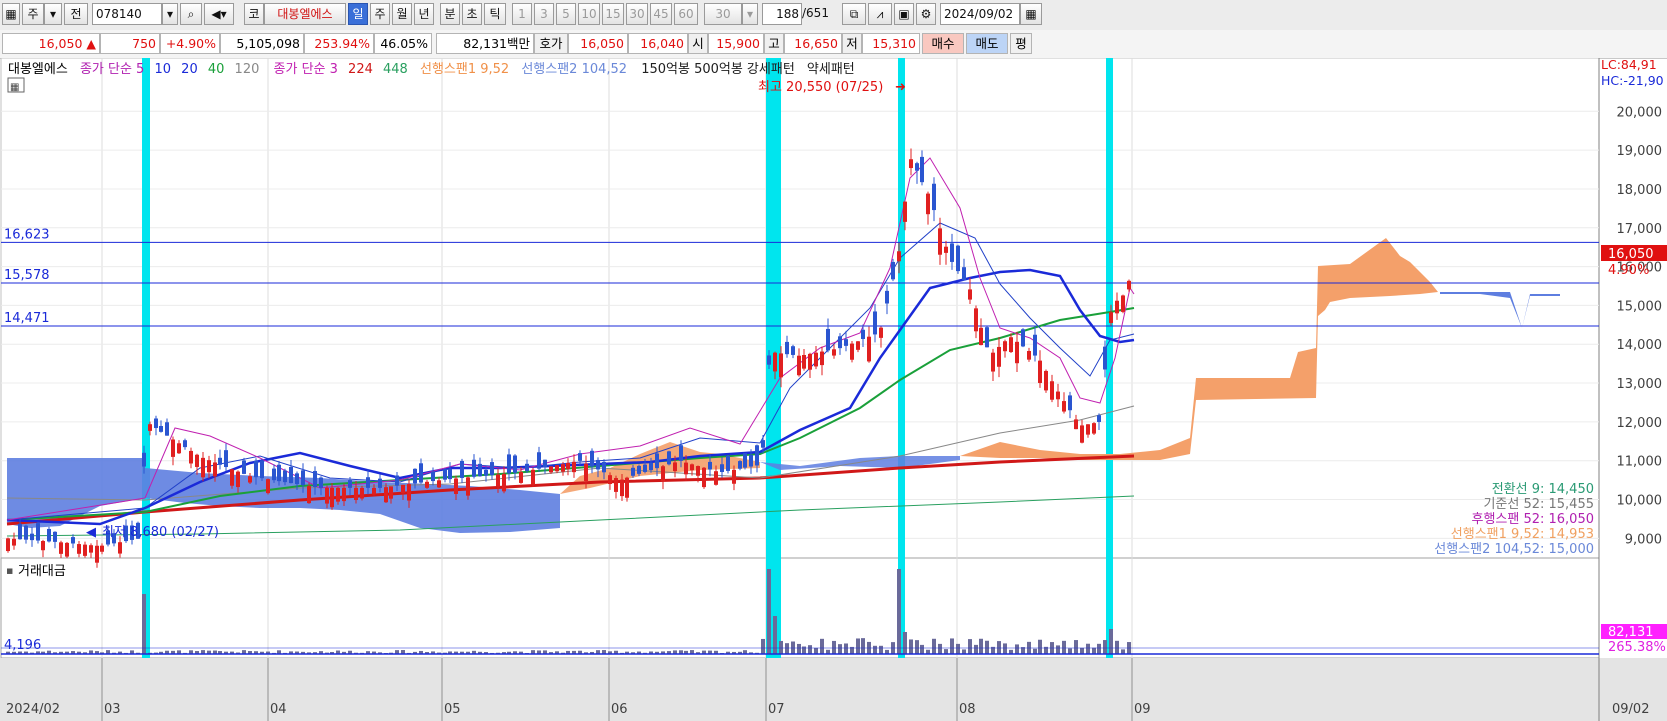 The image size is (1667, 721). Describe the element at coordinates (544, 14) in the screenshot. I see `minute-step-3: 3` at that location.